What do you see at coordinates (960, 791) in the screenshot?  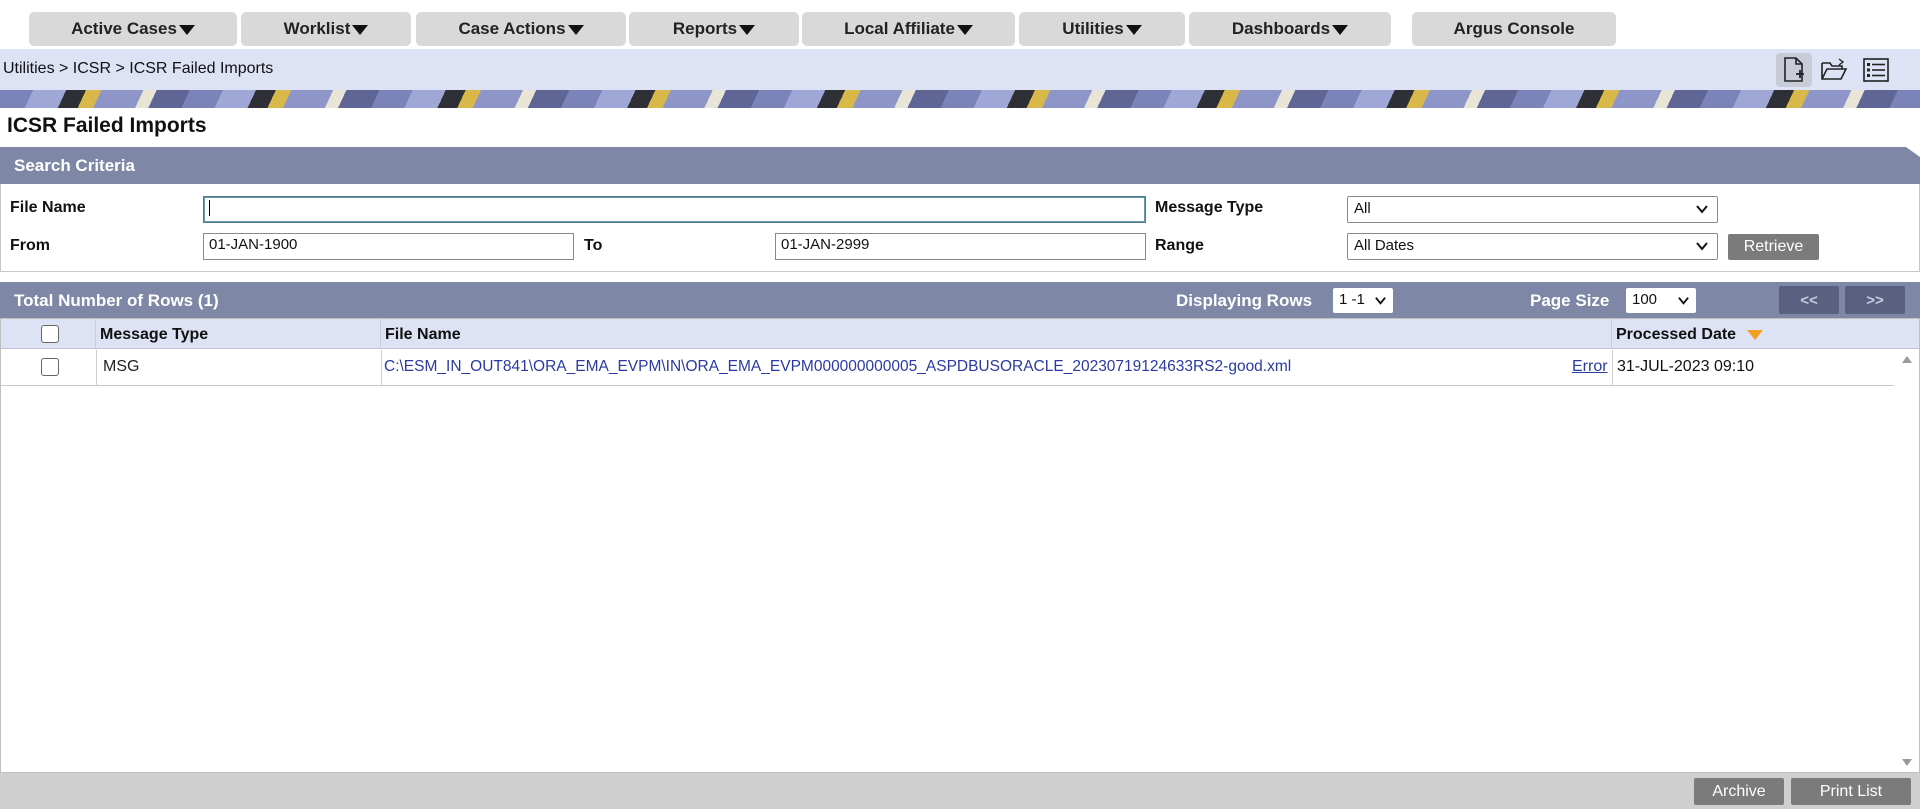 I see `footer-bar: Archive Print List` at bounding box center [960, 791].